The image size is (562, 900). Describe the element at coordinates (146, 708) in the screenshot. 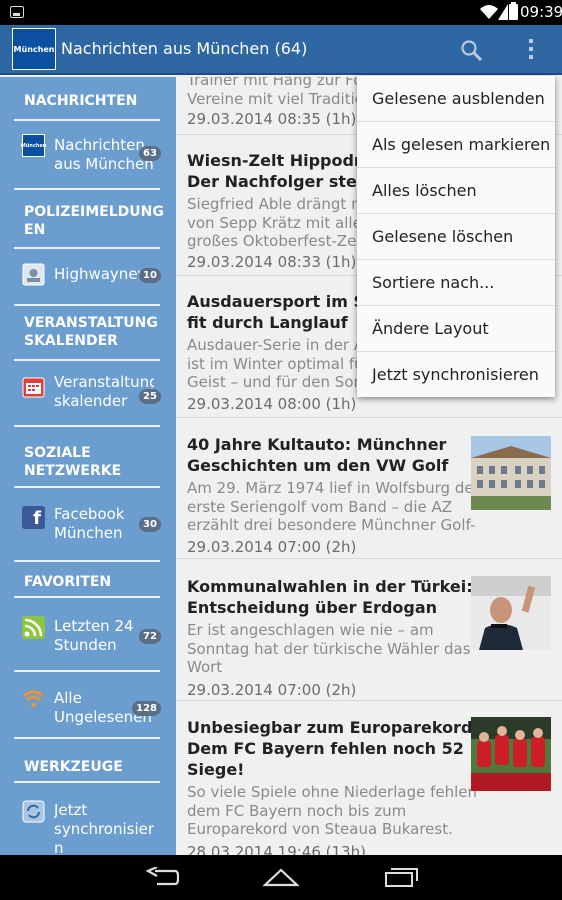

I see `unread-count-badge: 128` at that location.